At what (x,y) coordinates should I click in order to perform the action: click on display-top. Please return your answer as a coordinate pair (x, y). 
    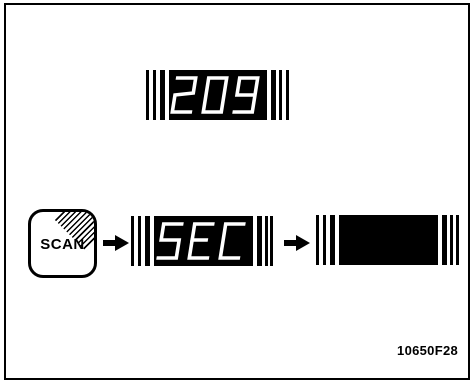
    Looking at the image, I should click on (217, 95).